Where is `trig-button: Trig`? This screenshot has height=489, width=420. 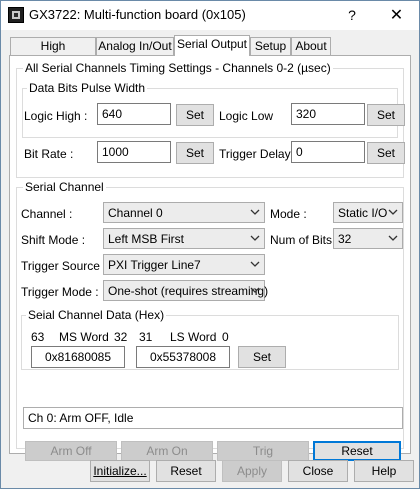 trig-button: Trig is located at coordinates (263, 451).